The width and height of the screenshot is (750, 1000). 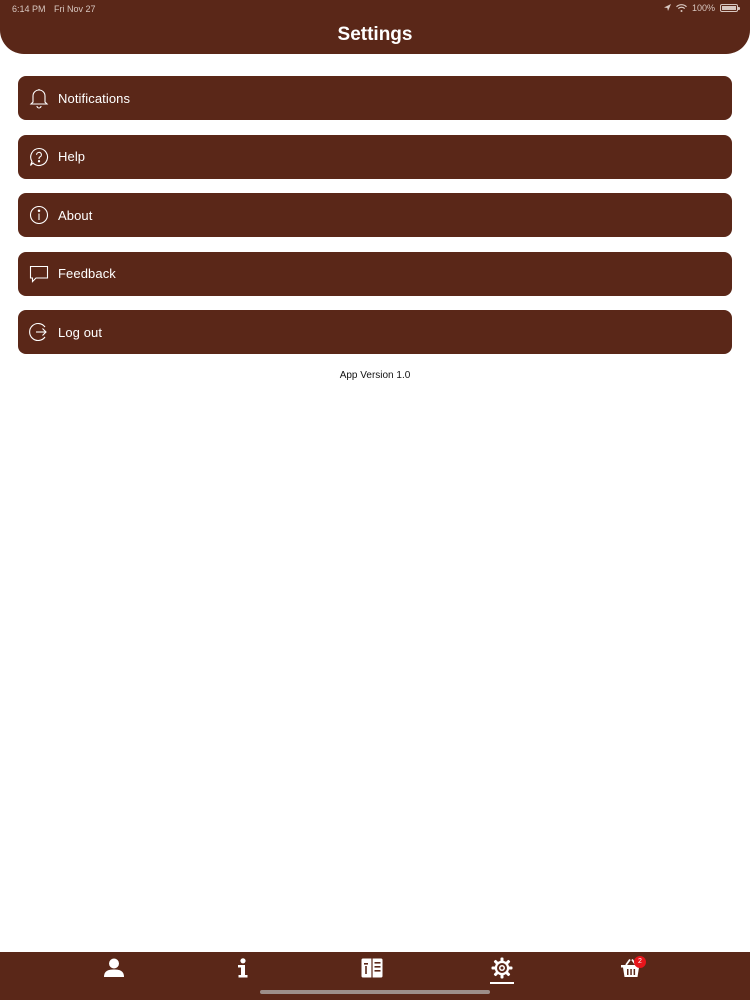 I want to click on tab-menu, so click(x=372, y=970).